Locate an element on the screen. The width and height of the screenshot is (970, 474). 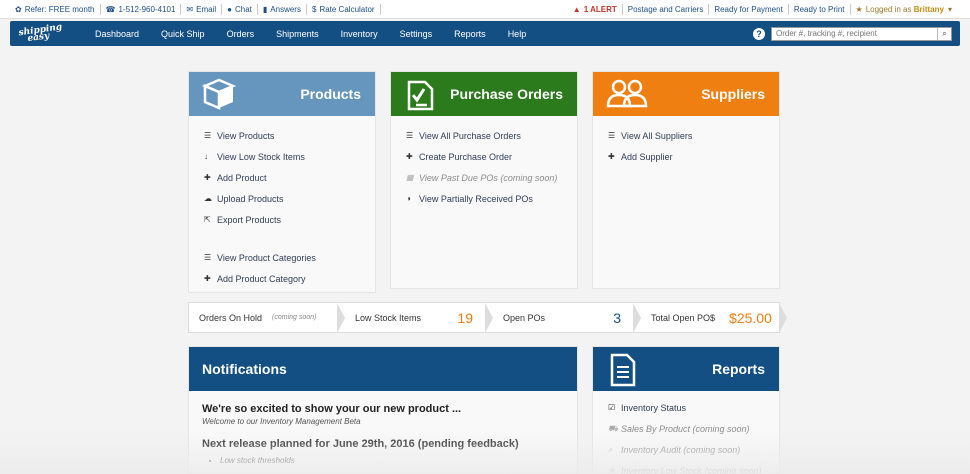
suppliers-list: ☰ View All Suppliers ✚ Add Supplier is located at coordinates (686, 146).